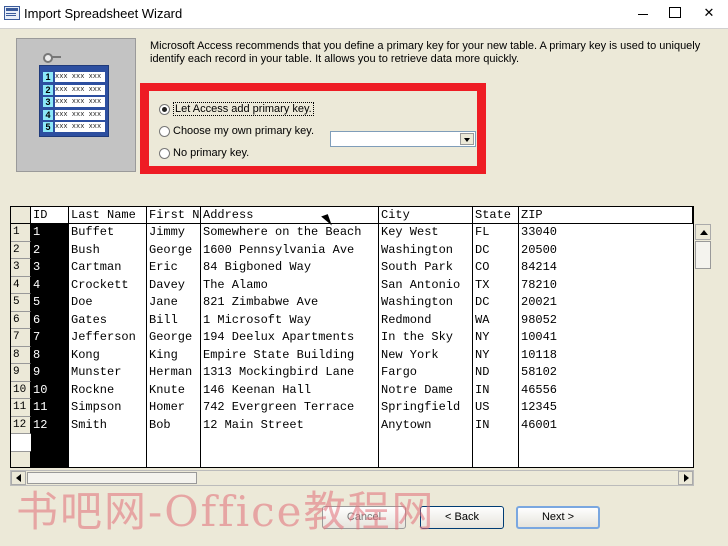 The width and height of the screenshot is (728, 546). What do you see at coordinates (12, 13) in the screenshot?
I see `wizard-icon` at bounding box center [12, 13].